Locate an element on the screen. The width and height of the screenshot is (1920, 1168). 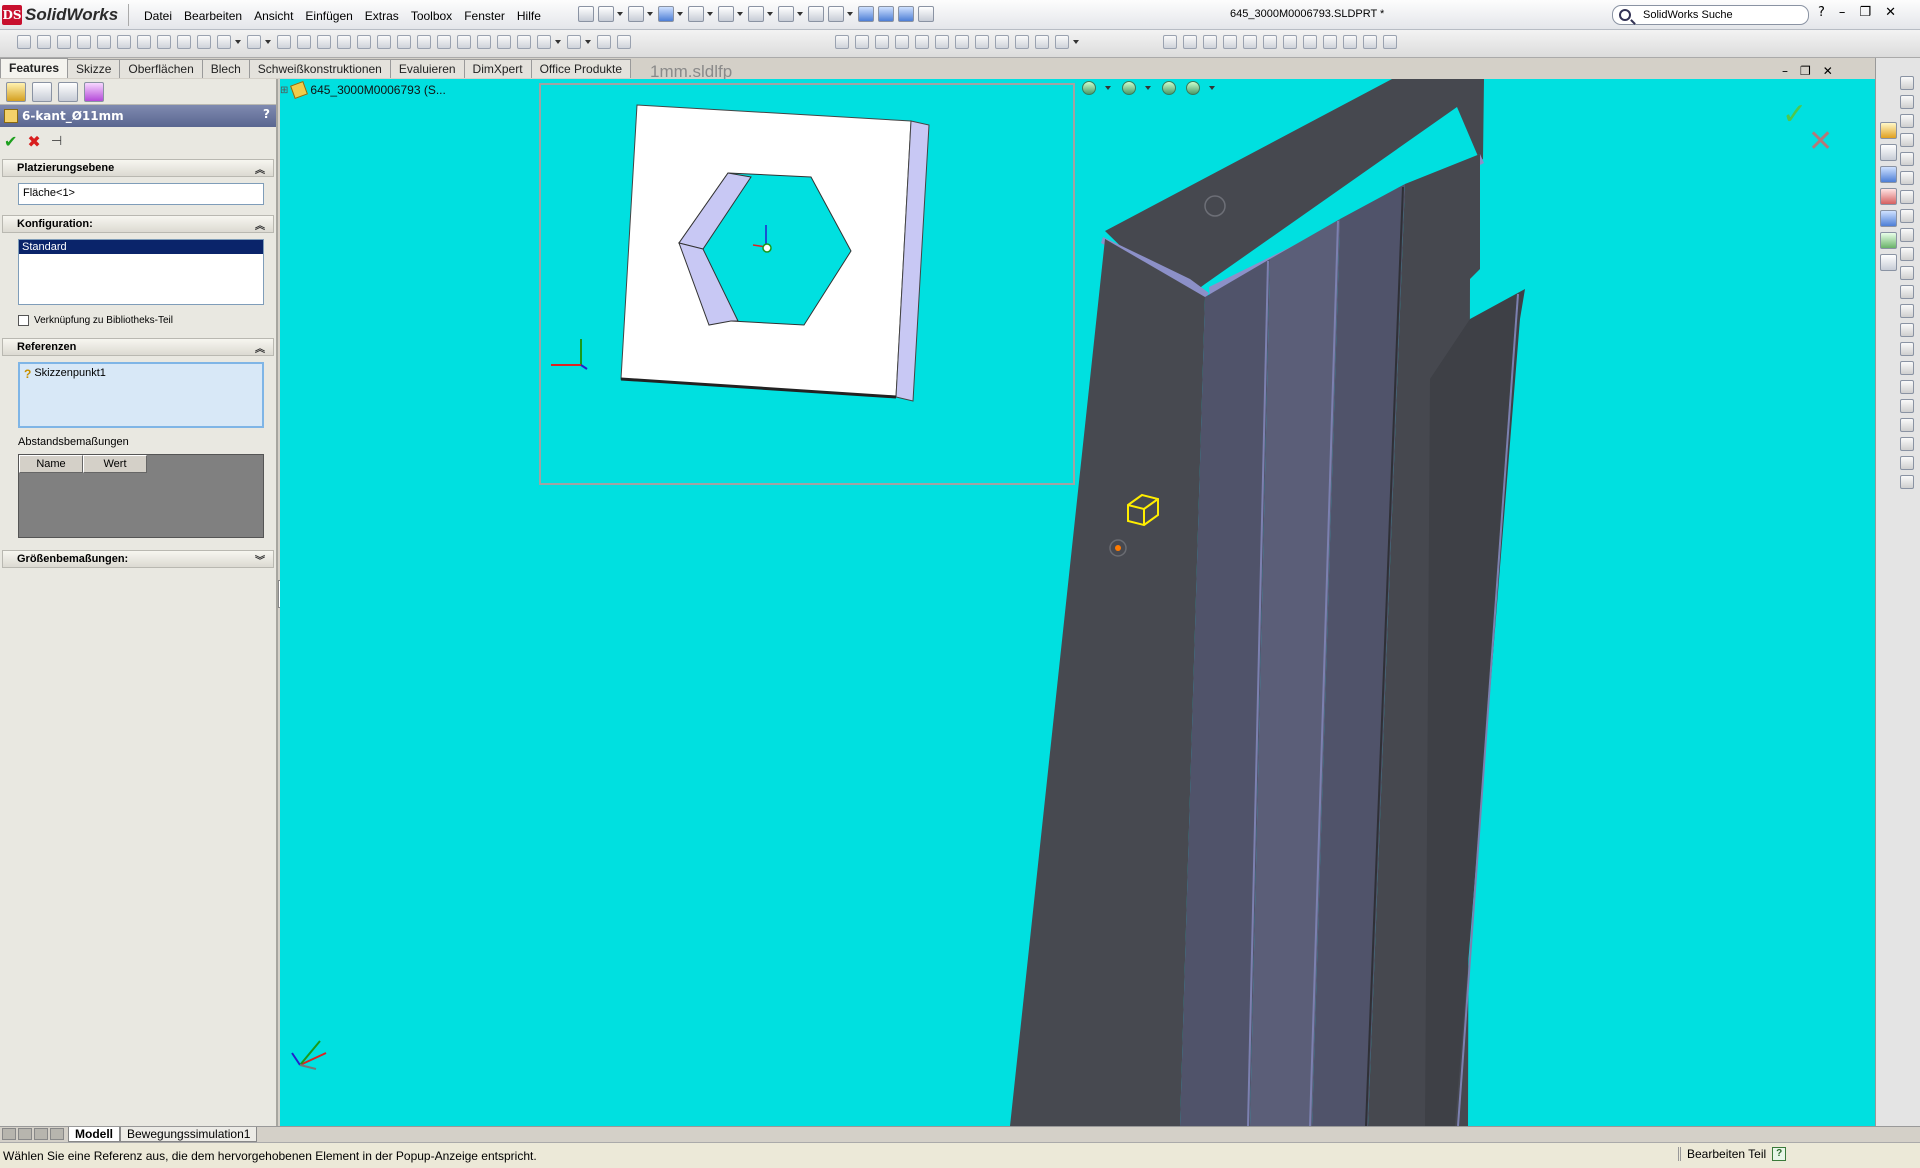
indent-icon is located at coordinates (504, 42).